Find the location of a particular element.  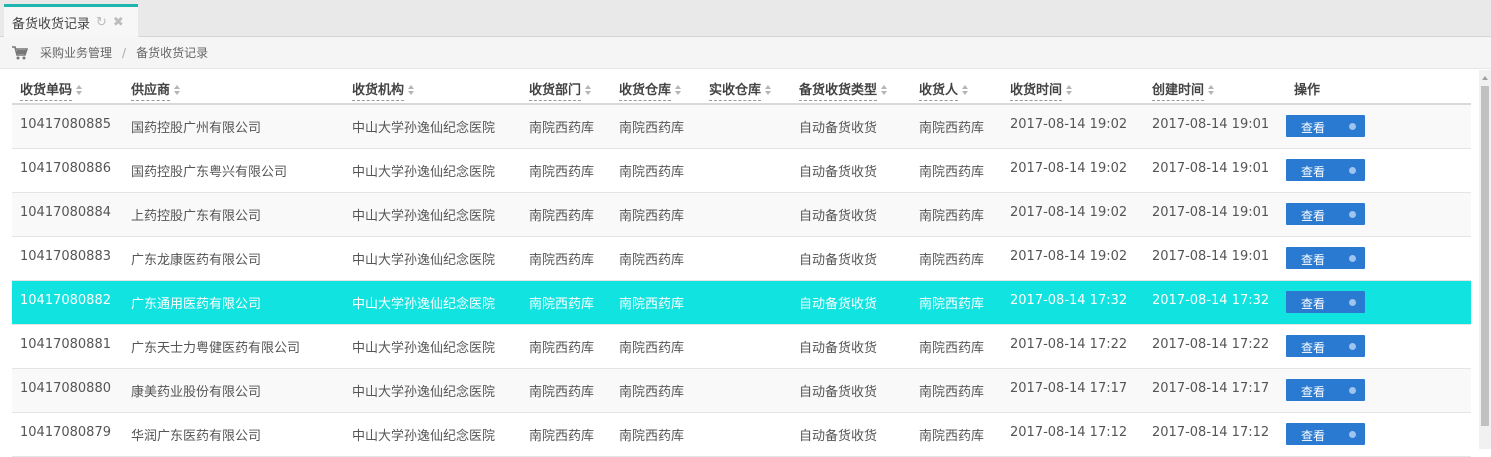

refresh-icon: ↻ is located at coordinates (101, 22).